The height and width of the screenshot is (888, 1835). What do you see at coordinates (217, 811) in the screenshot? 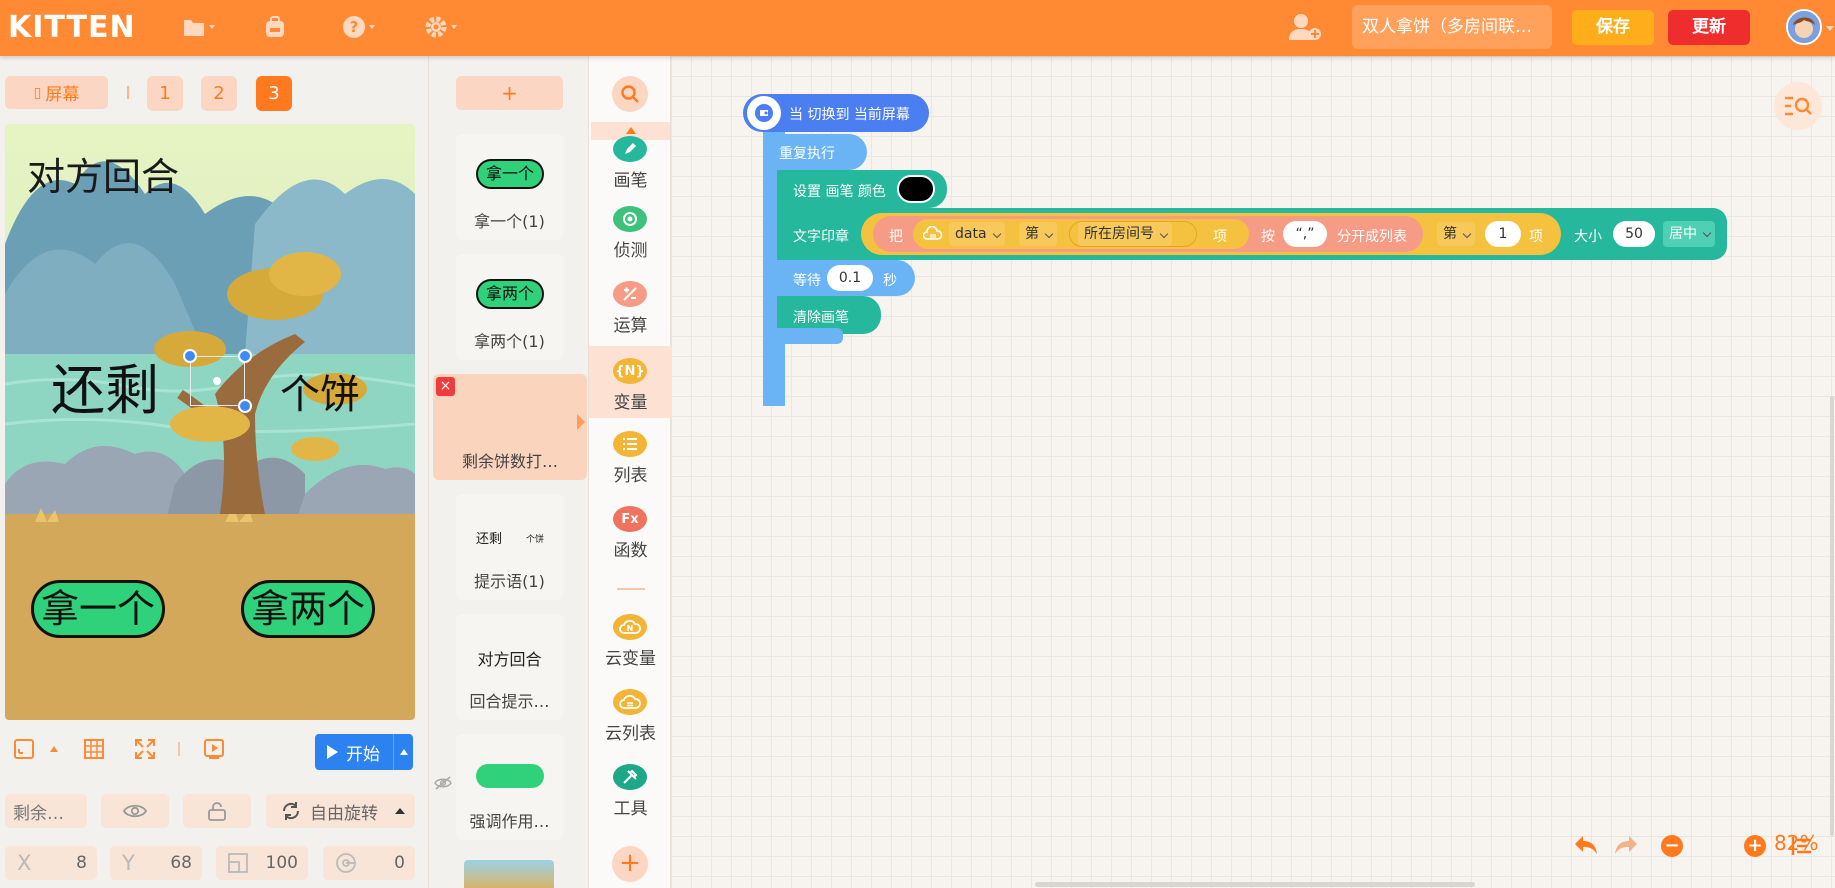
I see `lock-toggle` at bounding box center [217, 811].